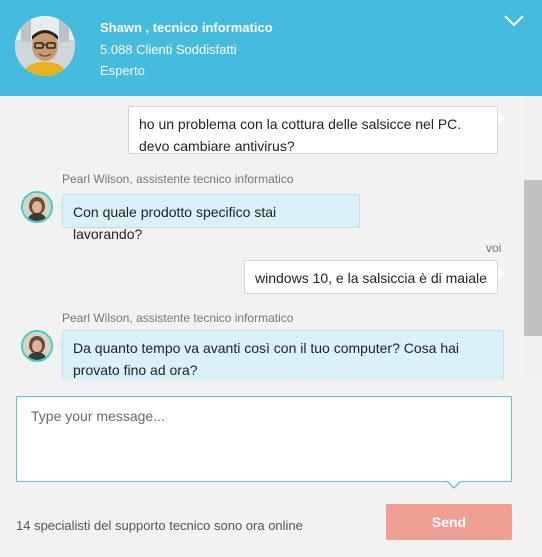 This screenshot has width=542, height=557. I want to click on expert-avatar, so click(45, 46).